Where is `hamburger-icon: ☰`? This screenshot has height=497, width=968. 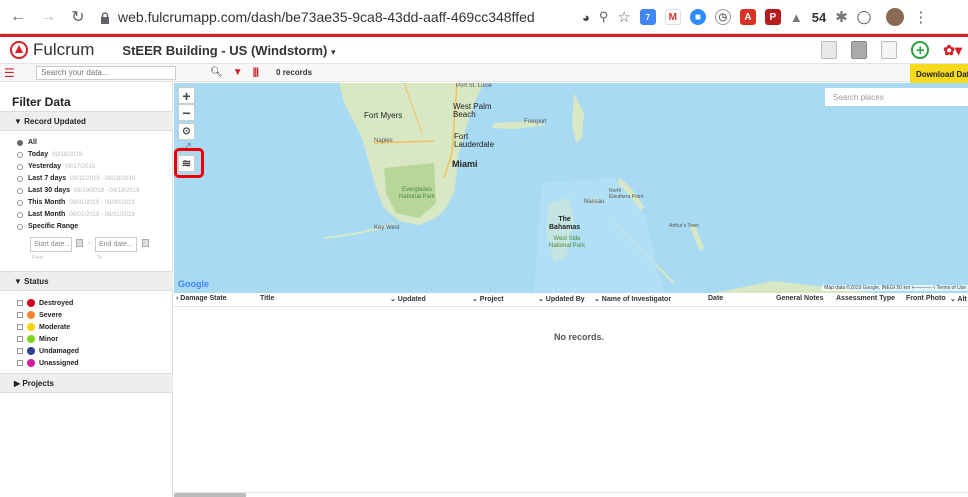
hamburger-icon: ☰ is located at coordinates (14, 73).